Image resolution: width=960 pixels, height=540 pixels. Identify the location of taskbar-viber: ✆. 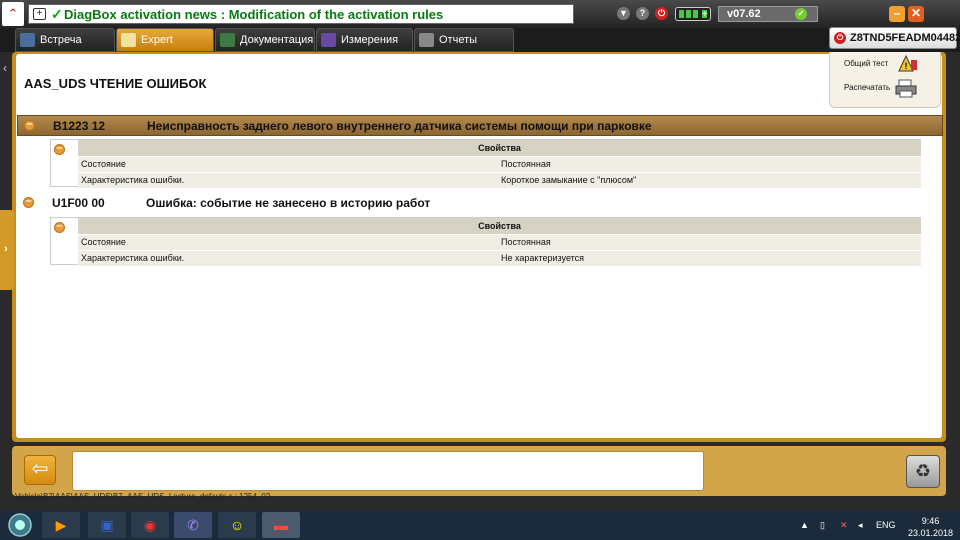
(193, 525).